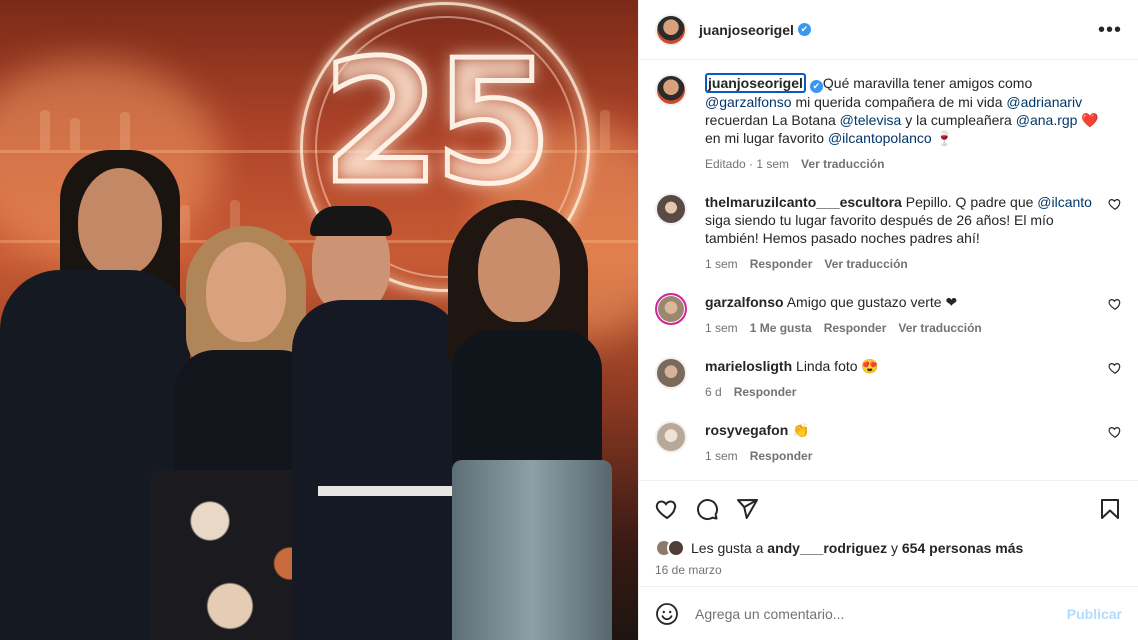 Image resolution: width=1138 pixels, height=640 pixels. What do you see at coordinates (1064, 202) in the screenshot?
I see `mention-link: @ilcanto` at bounding box center [1064, 202].